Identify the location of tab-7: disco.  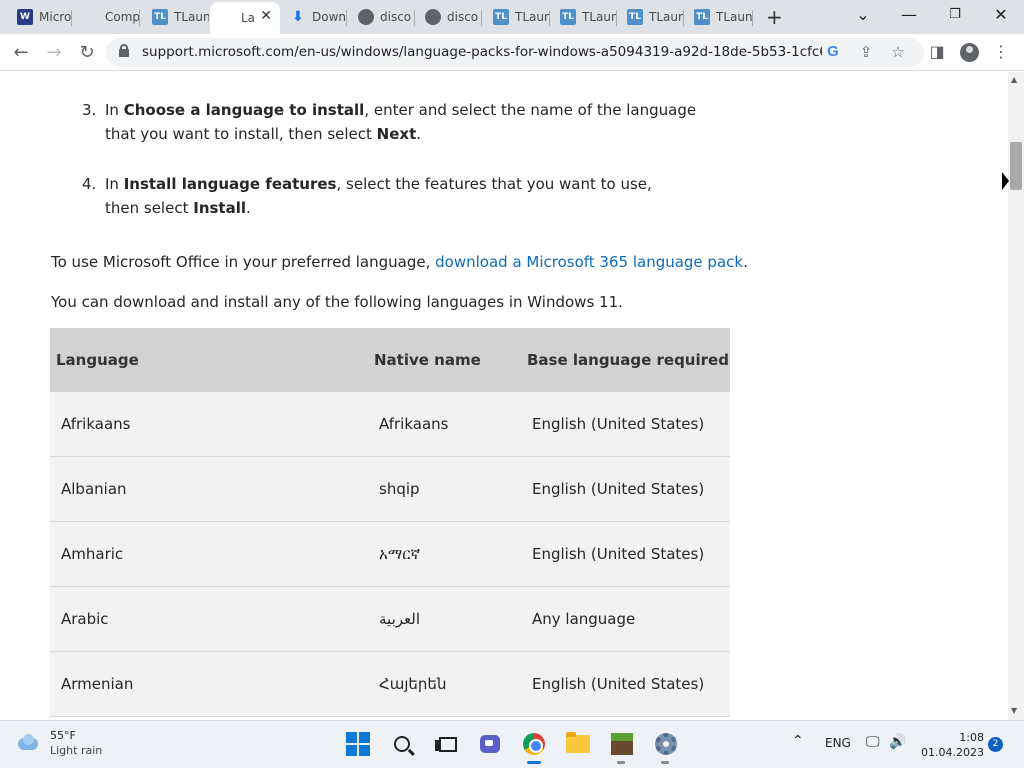
(449, 17).